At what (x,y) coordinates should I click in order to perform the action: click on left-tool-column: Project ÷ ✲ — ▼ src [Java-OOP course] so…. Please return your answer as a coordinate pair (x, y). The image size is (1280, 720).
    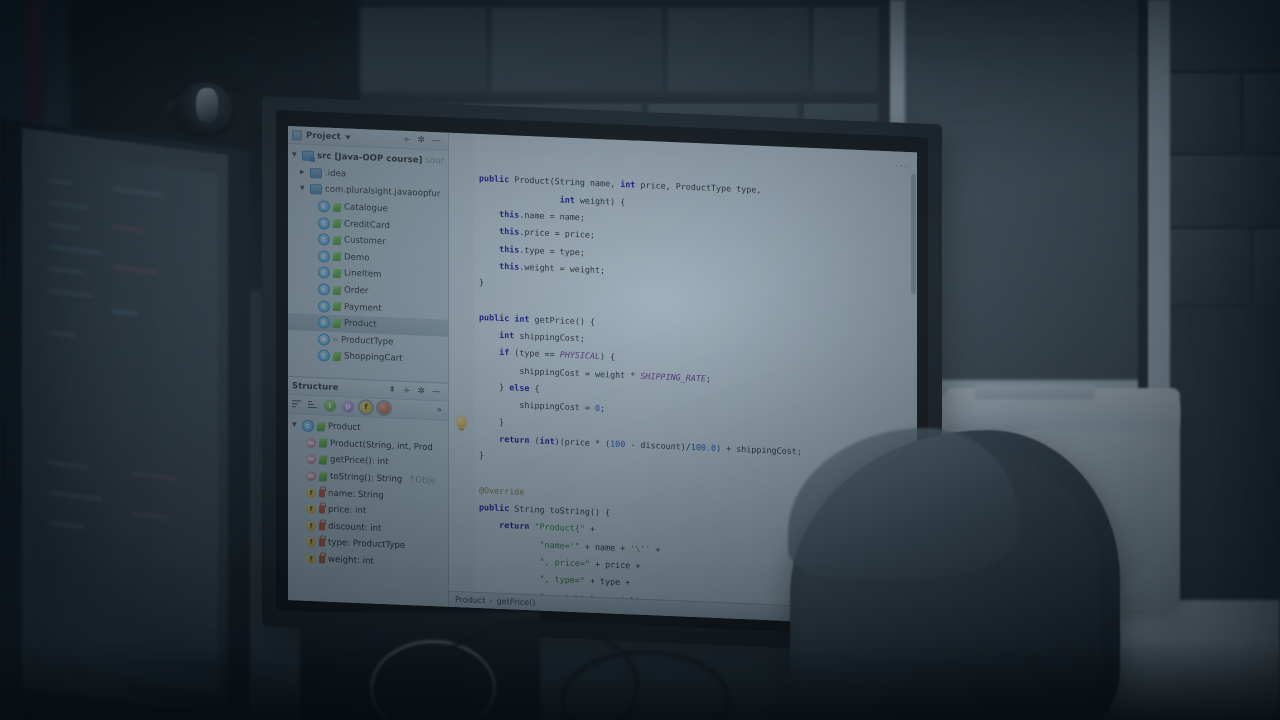
    Looking at the image, I should click on (368, 367).